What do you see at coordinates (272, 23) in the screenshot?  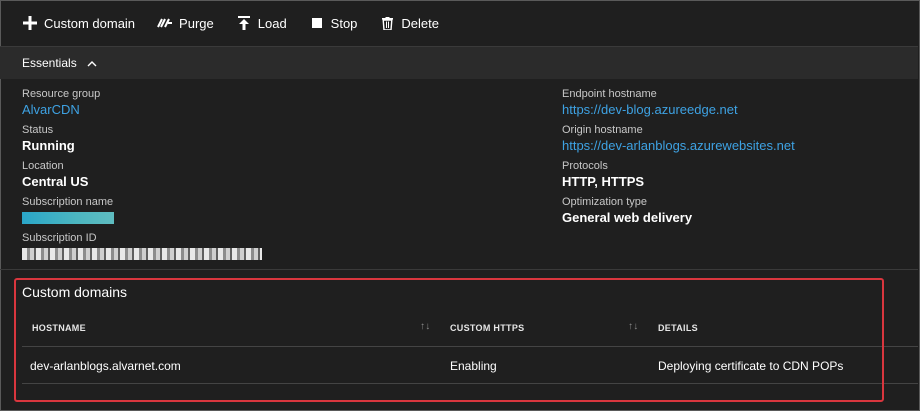 I see `load-label: Load` at bounding box center [272, 23].